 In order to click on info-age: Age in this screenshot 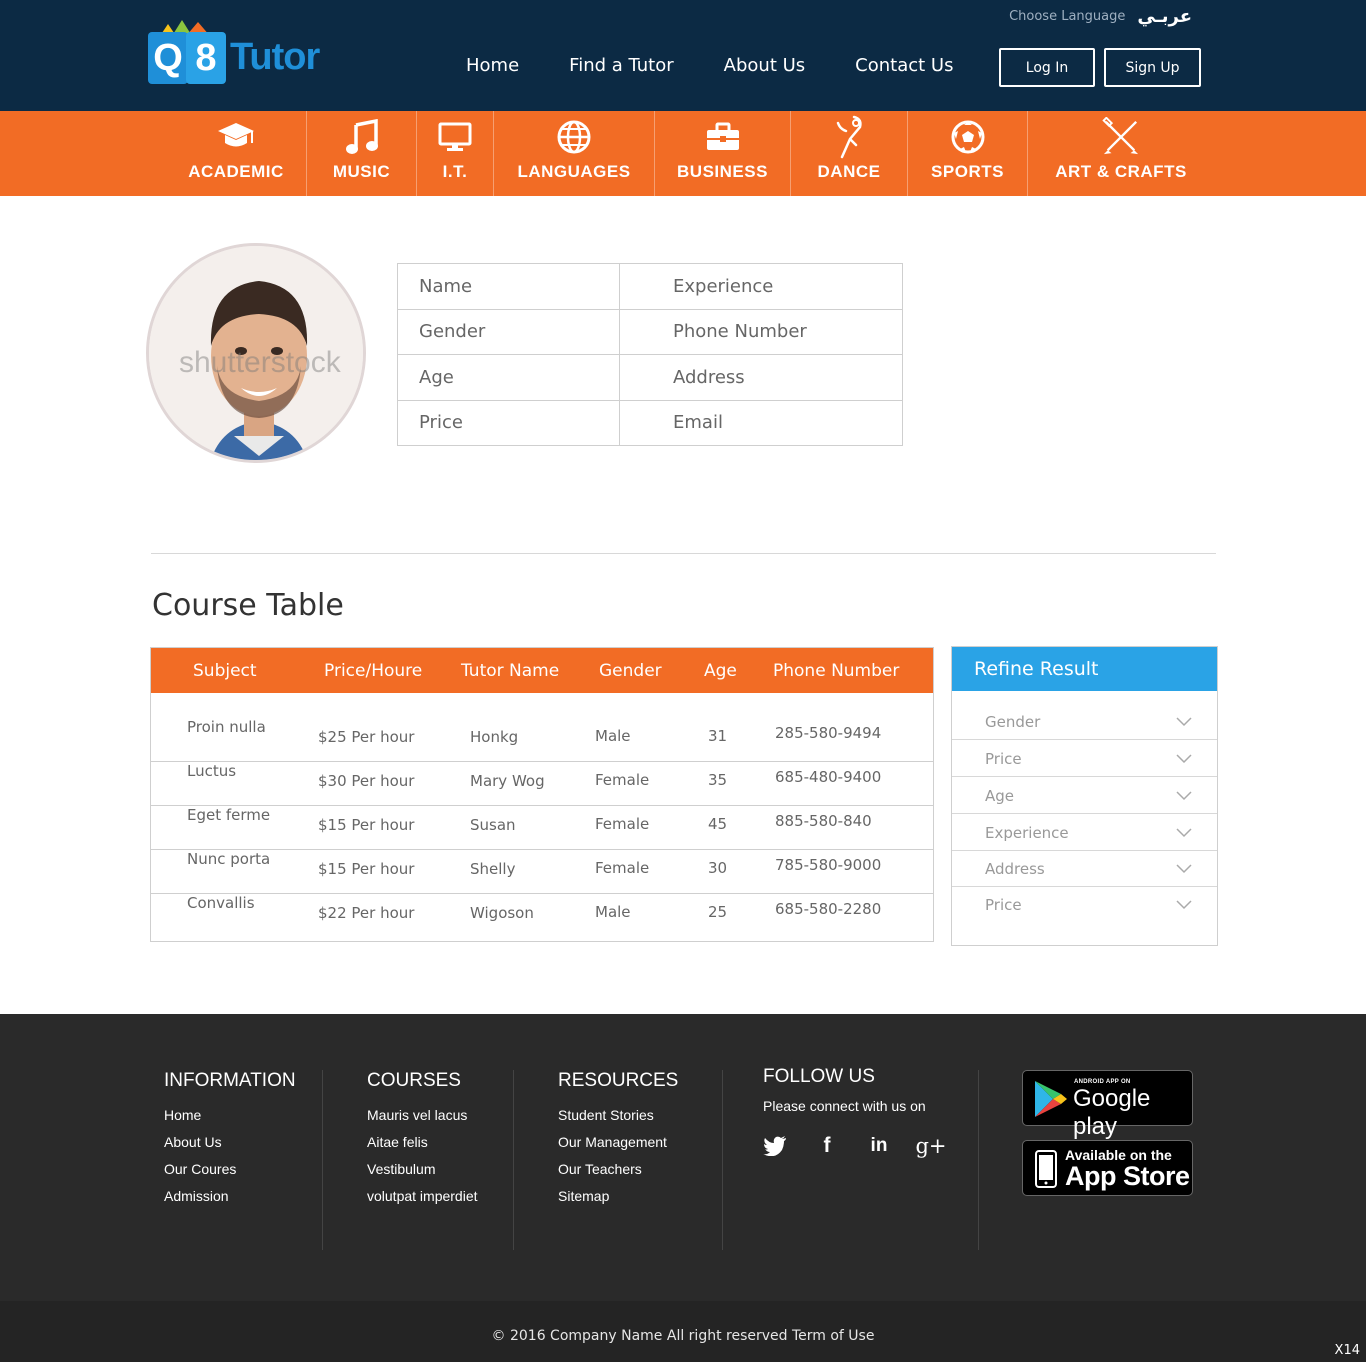, I will do `click(508, 377)`.